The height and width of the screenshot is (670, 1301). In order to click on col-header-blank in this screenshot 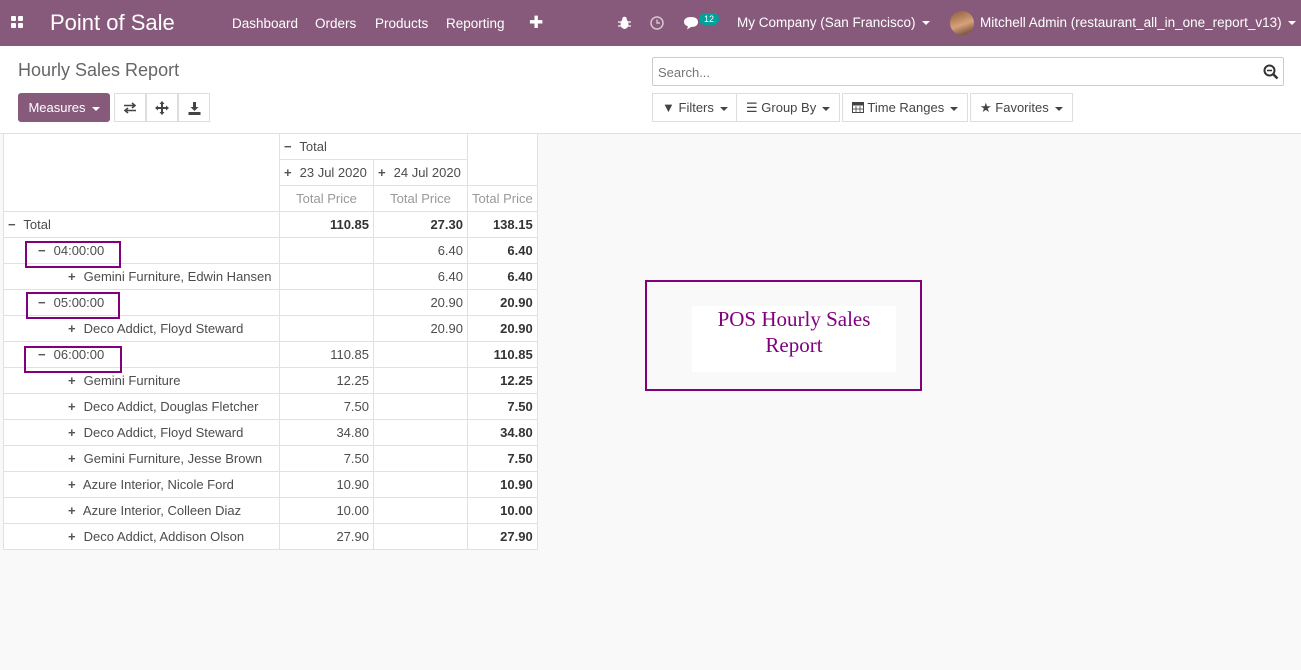, I will do `click(502, 159)`.